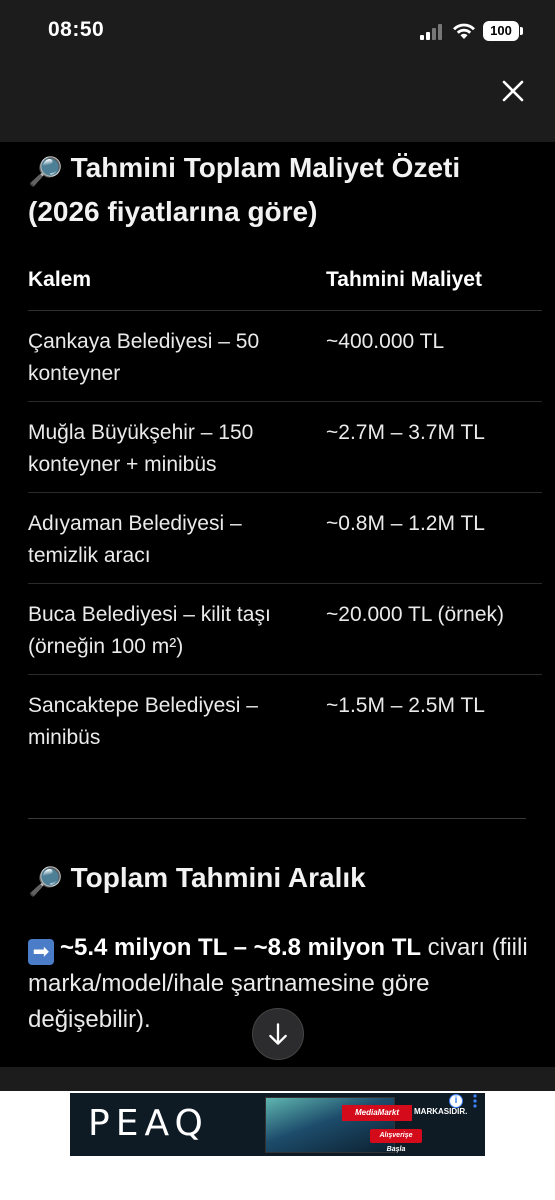  I want to click on section-divider, so click(277, 818).